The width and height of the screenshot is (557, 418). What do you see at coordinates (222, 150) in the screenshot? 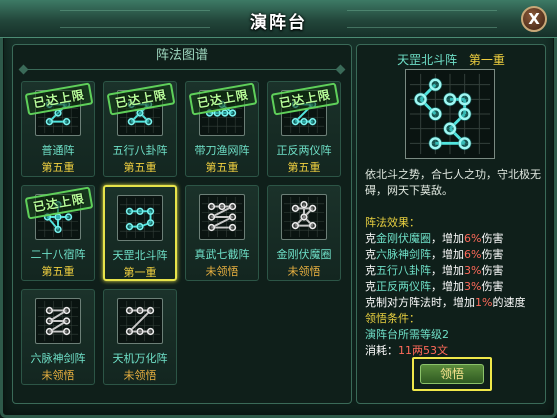
I see `formation-name: 带刀渔网阵` at bounding box center [222, 150].